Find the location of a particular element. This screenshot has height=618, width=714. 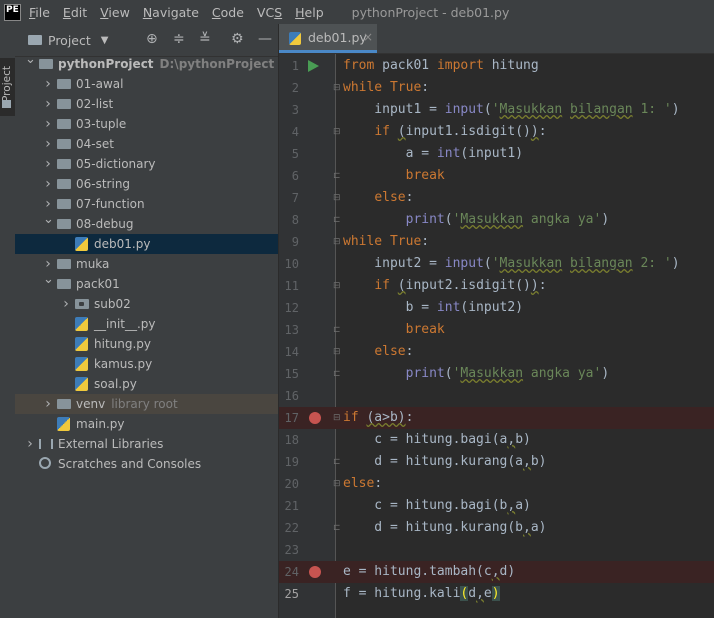

run-icon is located at coordinates (313, 66).